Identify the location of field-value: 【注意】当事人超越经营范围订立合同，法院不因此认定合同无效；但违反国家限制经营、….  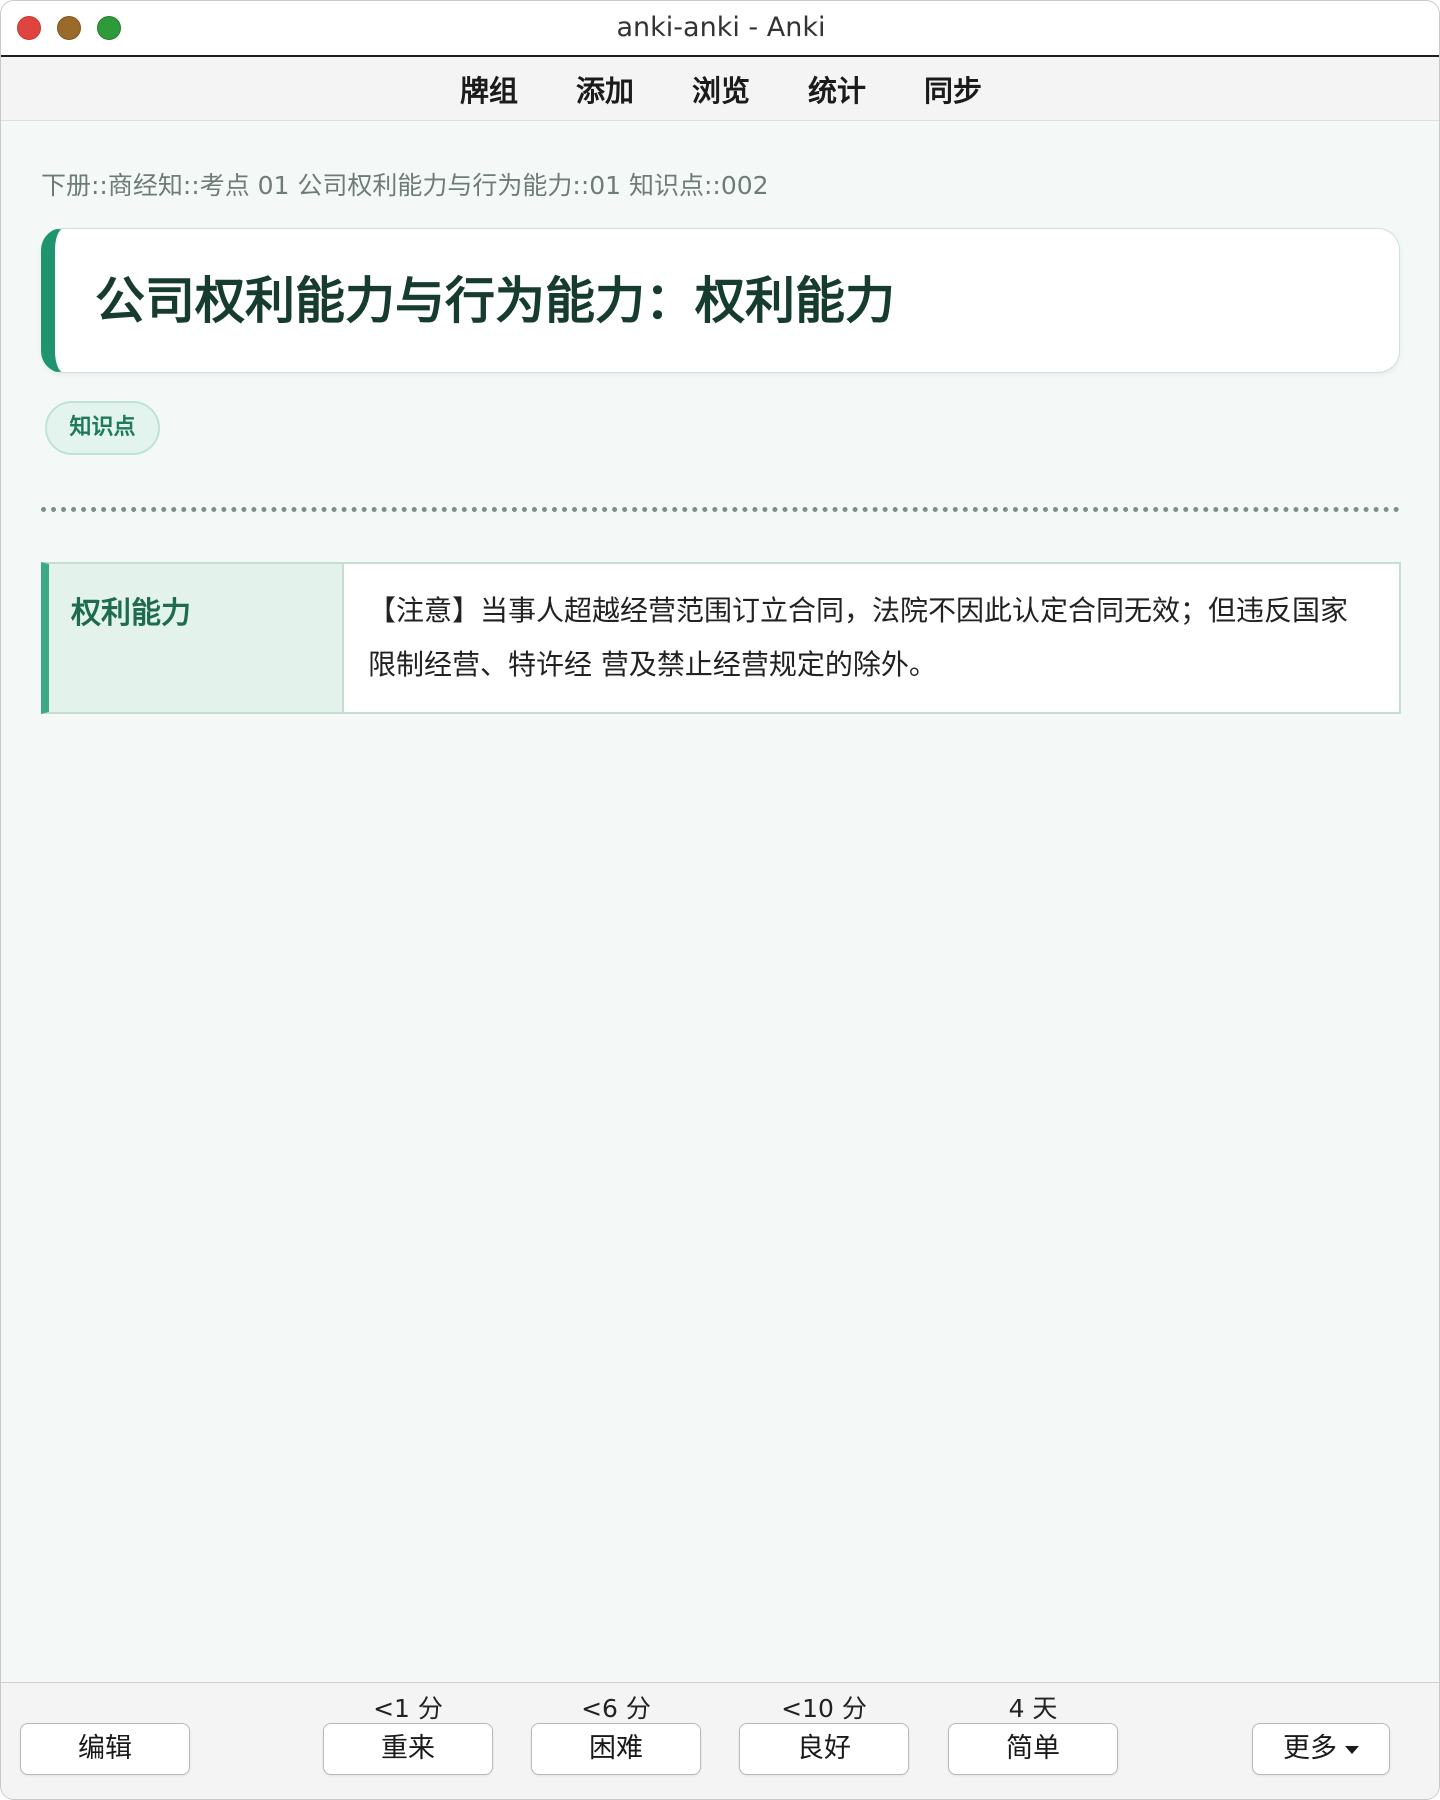
(858, 637).